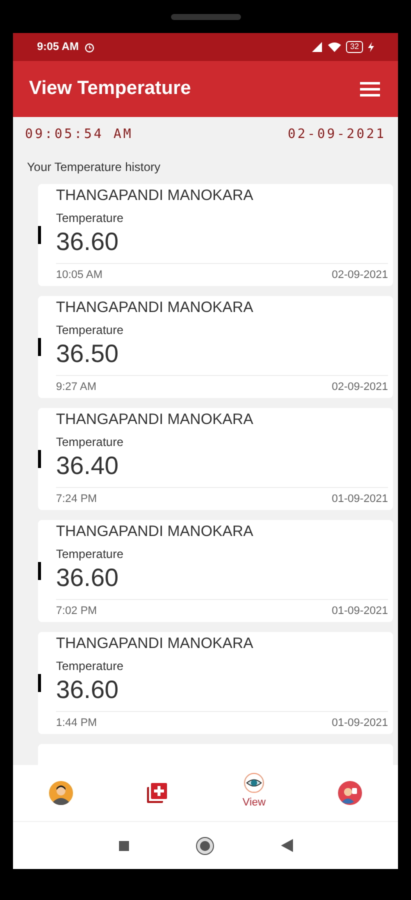  I want to click on speaker-slot, so click(205, 17).